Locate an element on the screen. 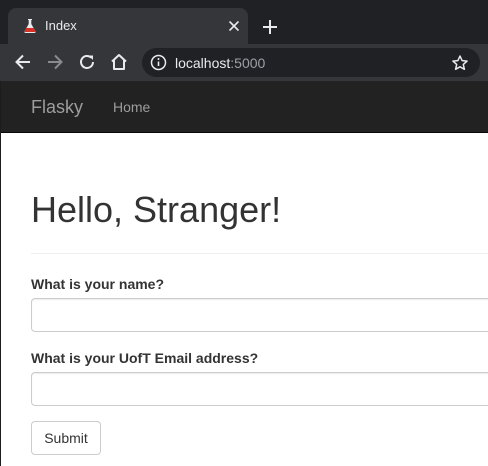  star-icon is located at coordinates (460, 63).